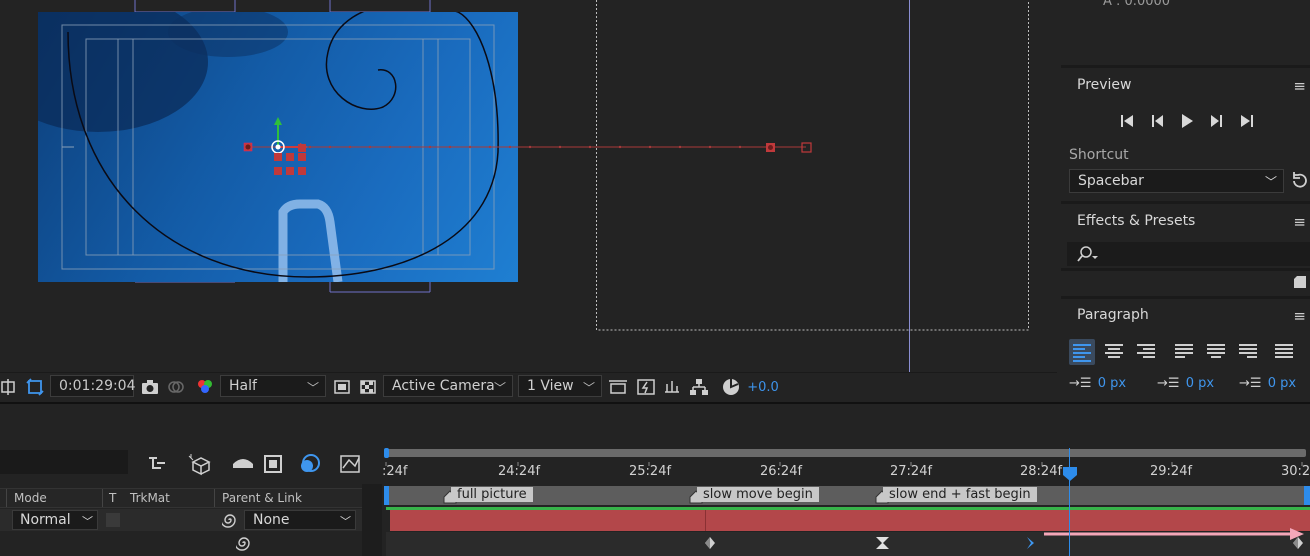 This screenshot has width=1310, height=556. Describe the element at coordinates (342, 387) in the screenshot. I see `fast-previews-icon` at that location.